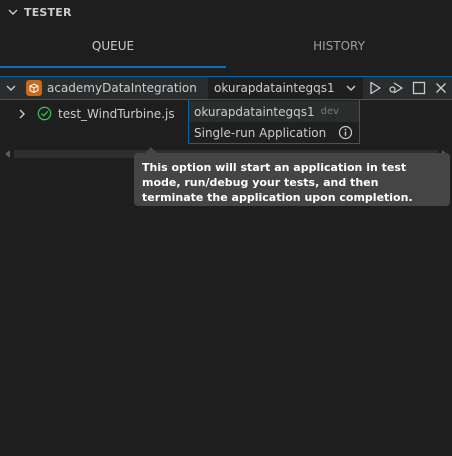  What do you see at coordinates (116, 114) in the screenshot?
I see `test-label: test_WindTurbine.js` at bounding box center [116, 114].